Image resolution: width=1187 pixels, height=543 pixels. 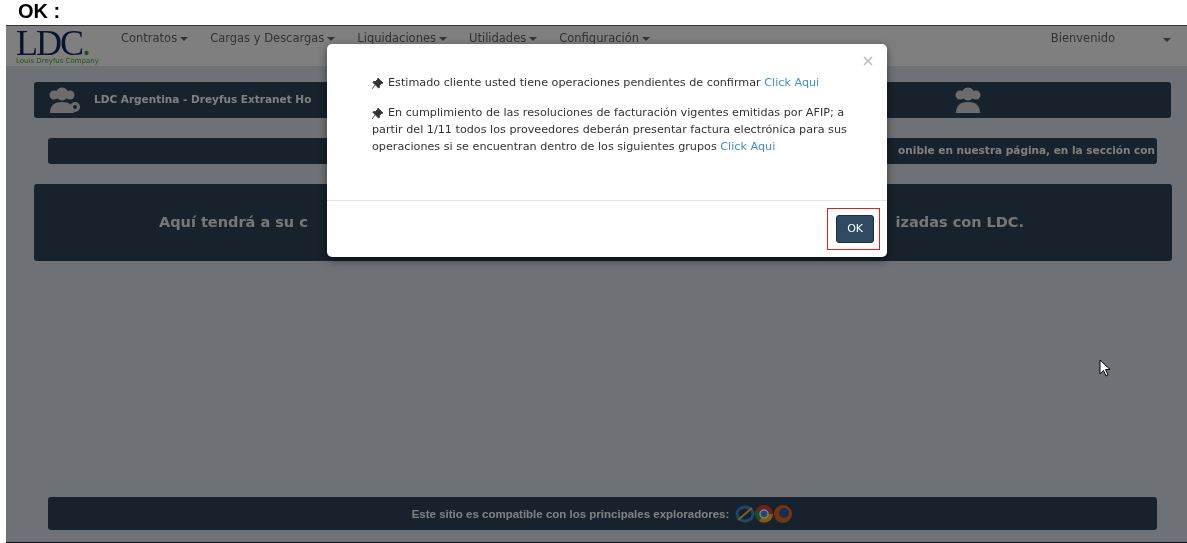 I want to click on welcome-text: izadas con LDC., so click(x=959, y=222).